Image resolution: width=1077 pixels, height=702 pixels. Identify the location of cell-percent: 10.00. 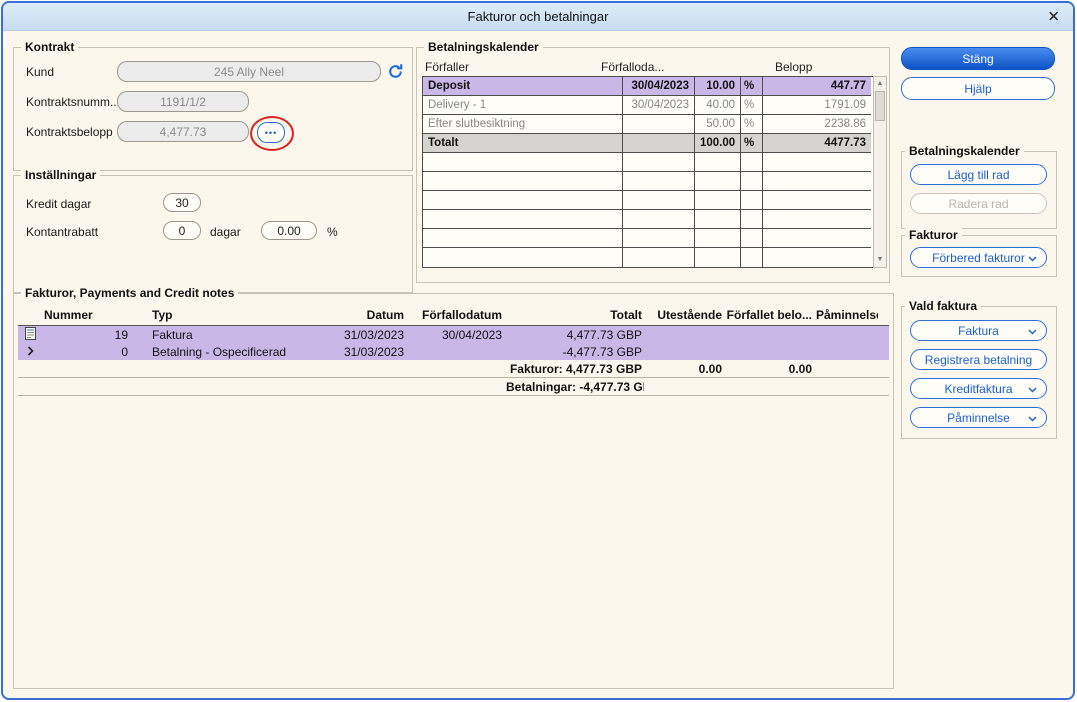
(718, 86).